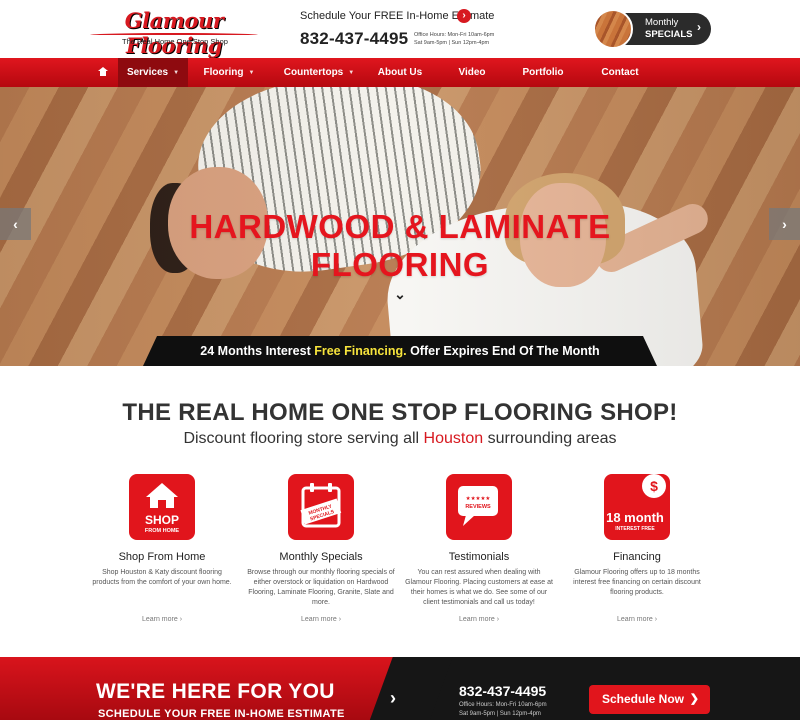 The height and width of the screenshot is (720, 800). I want to click on nav-portfolio-label: Portfolio, so click(543, 72).